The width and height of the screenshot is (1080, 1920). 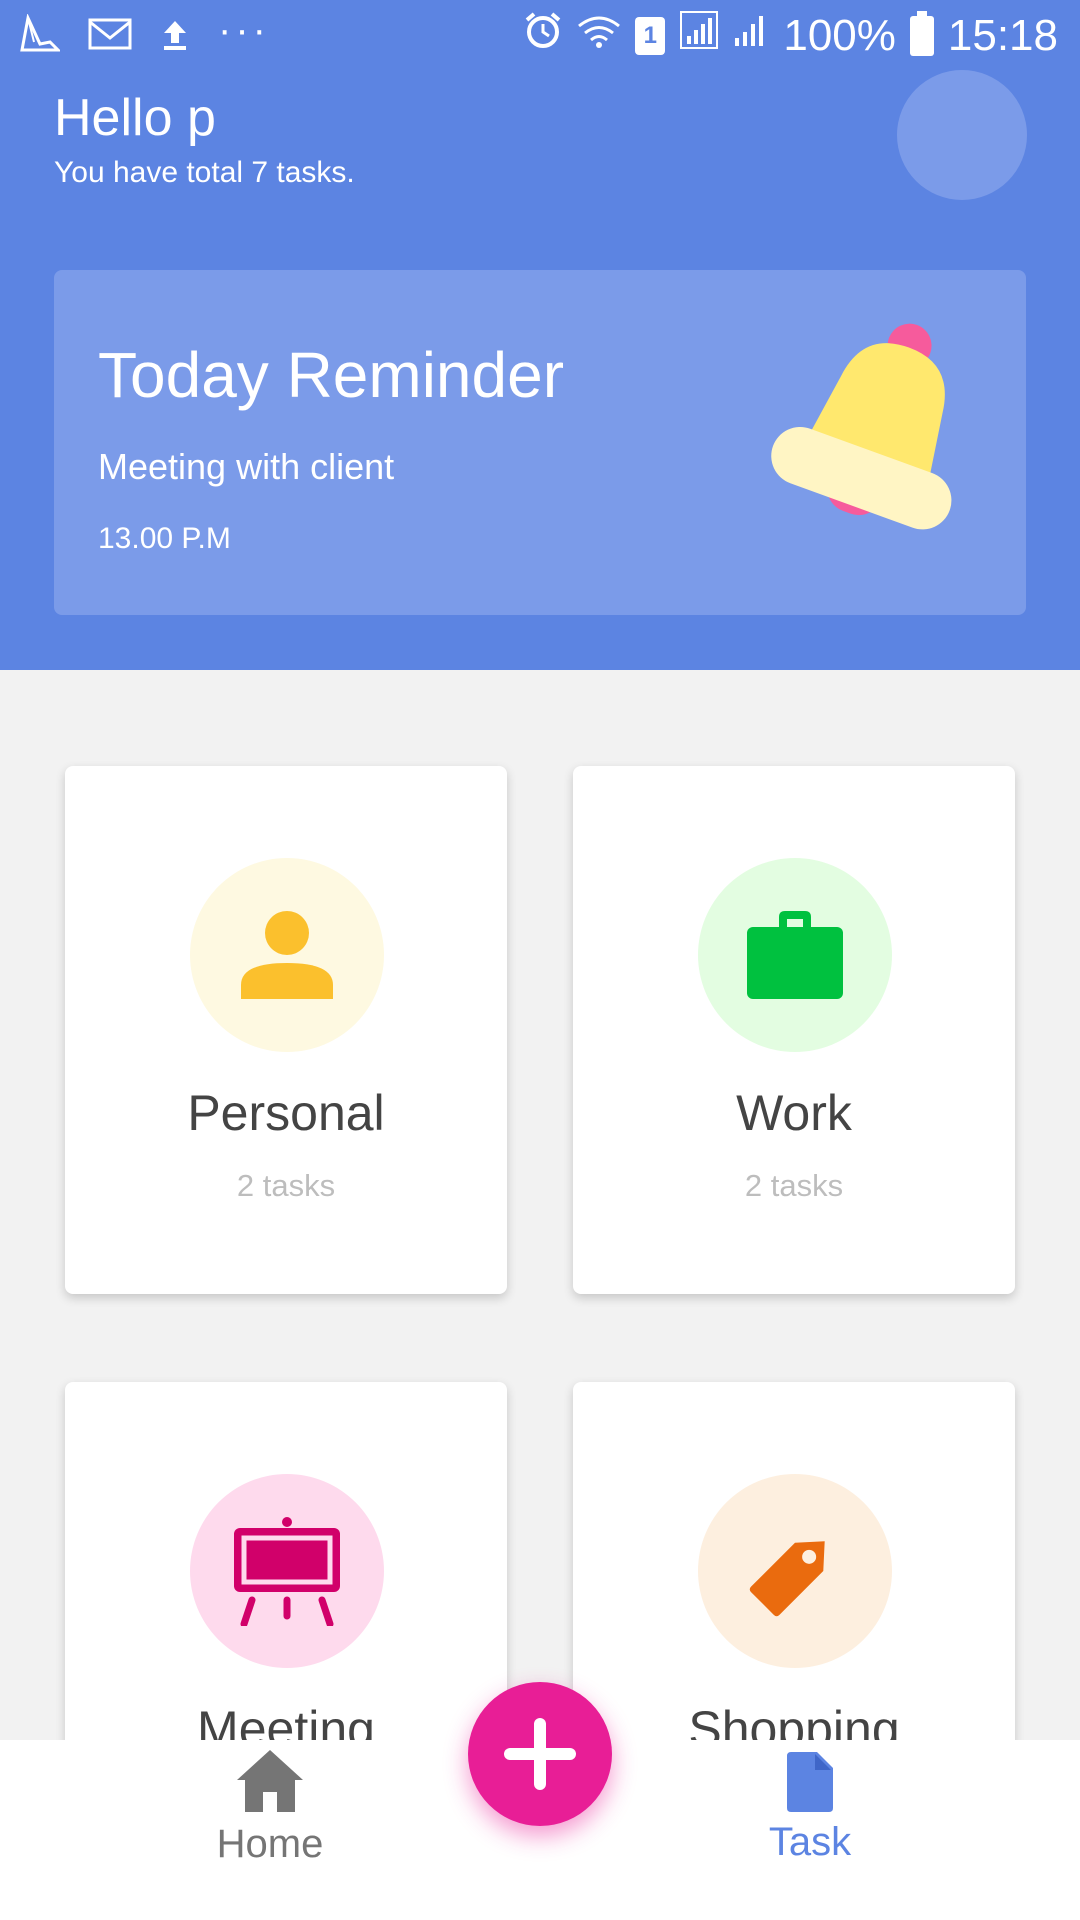 I want to click on reminder-description: Meeting with client, so click(x=246, y=466).